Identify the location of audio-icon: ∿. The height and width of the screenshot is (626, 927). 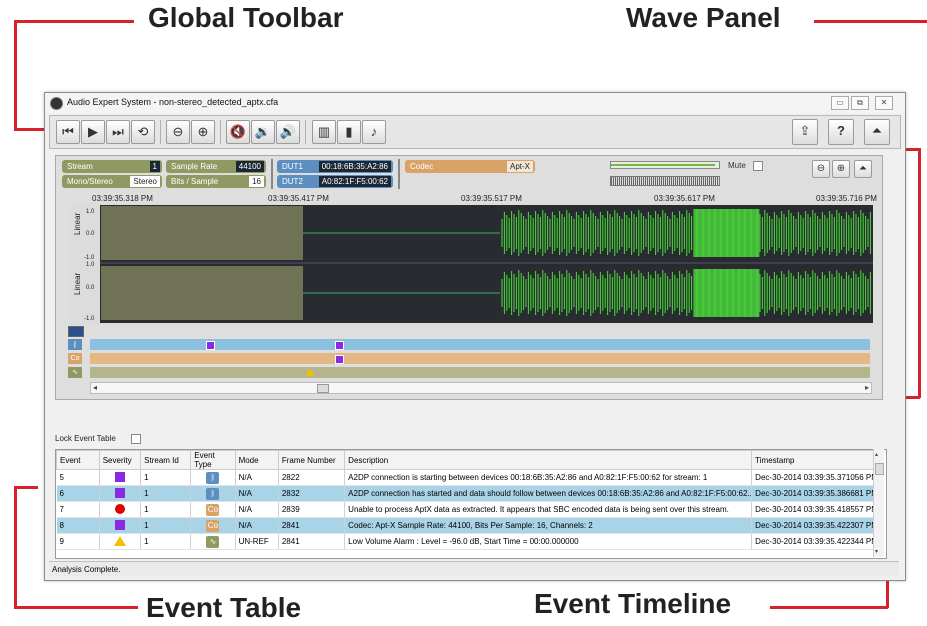
(75, 372).